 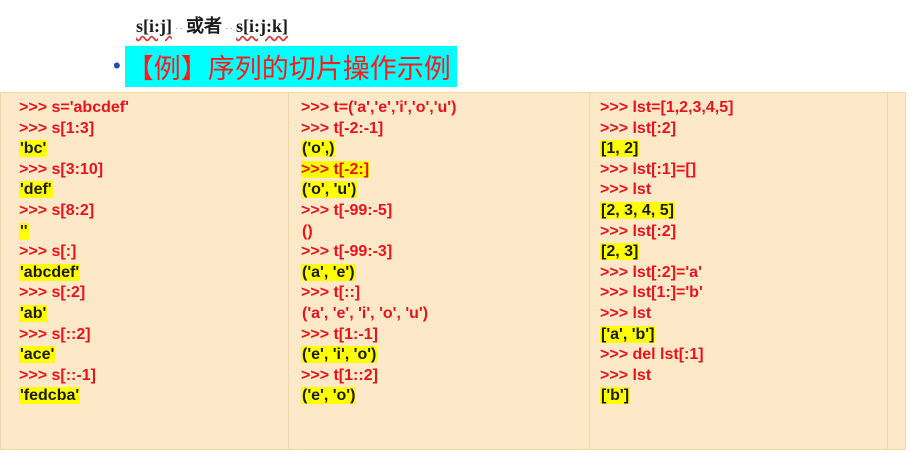 What do you see at coordinates (37, 355) in the screenshot?
I see `code-output-text: 'ace'` at bounding box center [37, 355].